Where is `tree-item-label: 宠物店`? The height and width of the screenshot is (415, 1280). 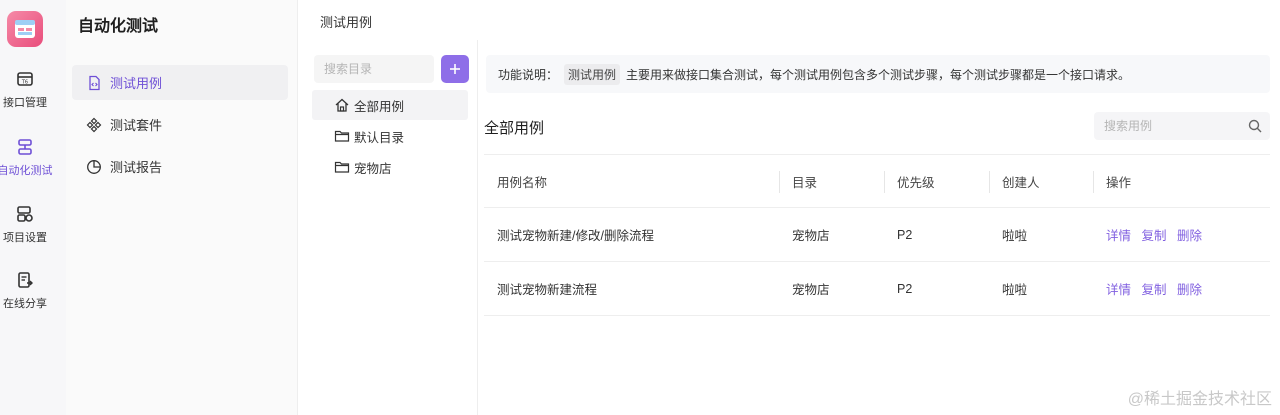
tree-item-label: 宠物店 is located at coordinates (373, 168).